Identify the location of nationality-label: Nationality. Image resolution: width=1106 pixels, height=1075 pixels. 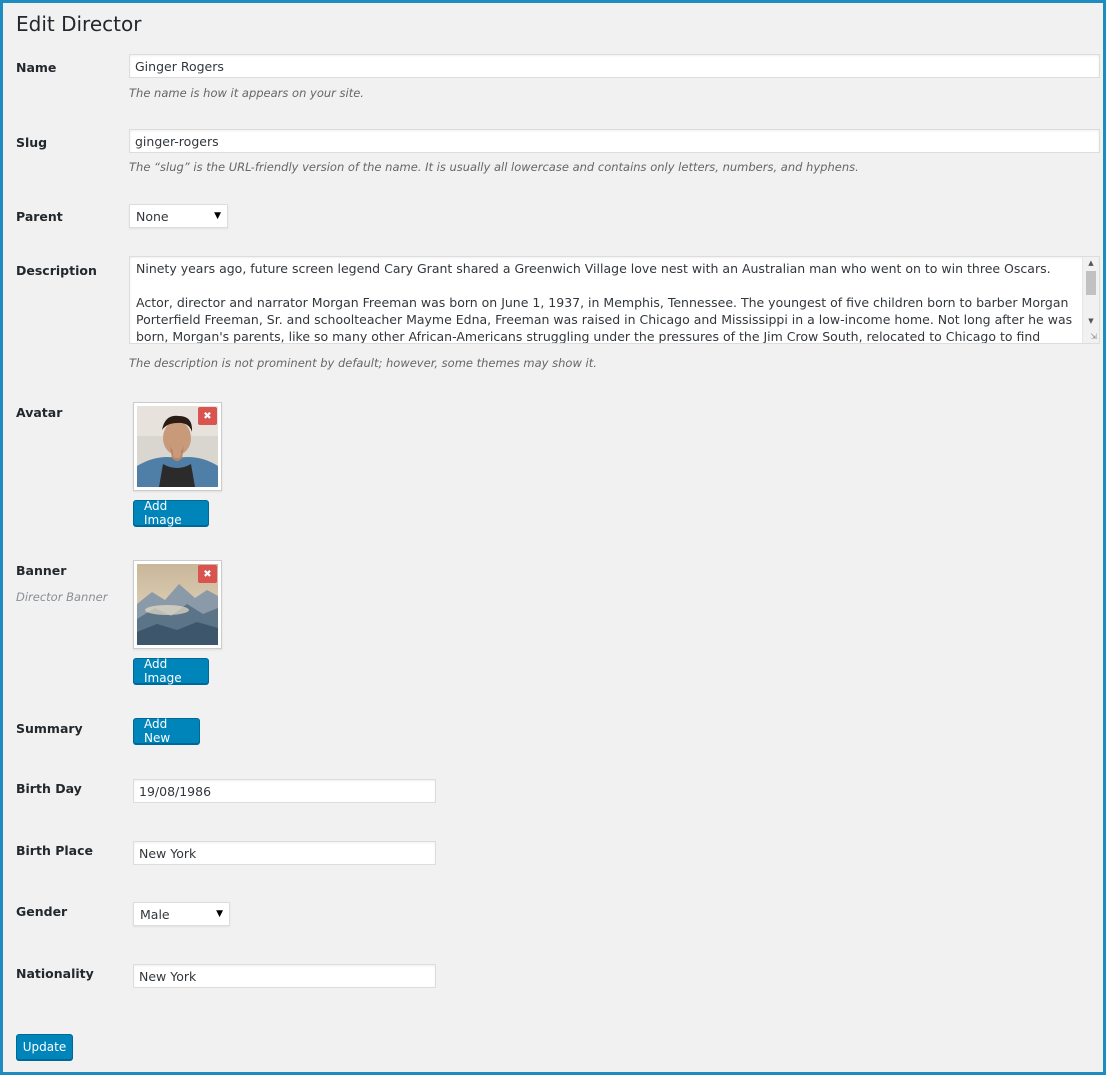
(55, 973).